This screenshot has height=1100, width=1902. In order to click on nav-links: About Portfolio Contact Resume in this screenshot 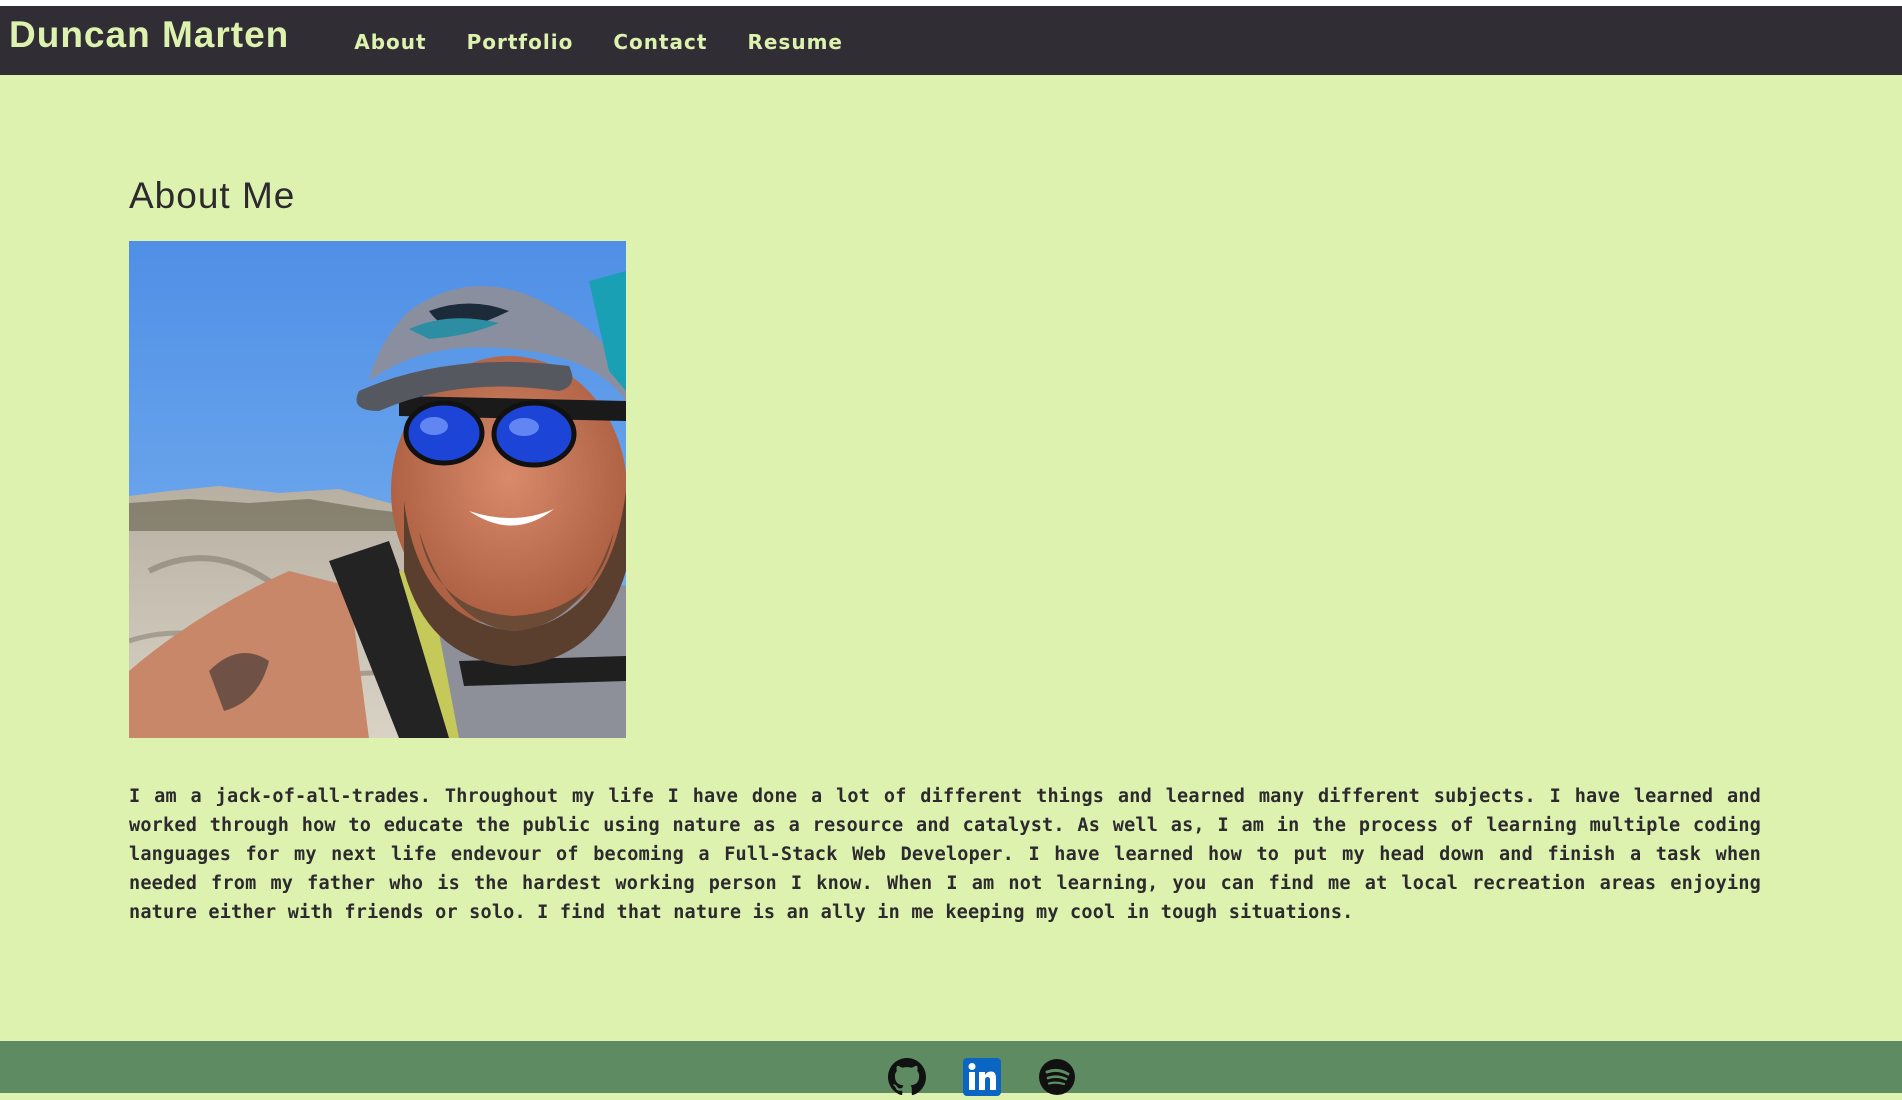, I will do `click(618, 42)`.